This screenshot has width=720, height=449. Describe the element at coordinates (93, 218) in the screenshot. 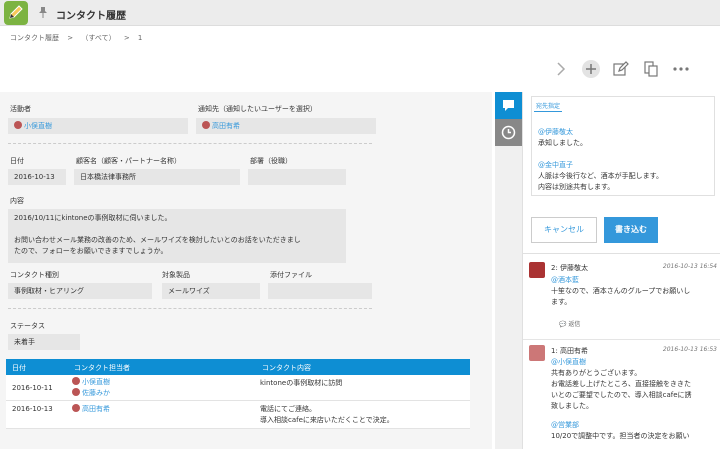

I see `content-line: 2016/10/11にkintoneの事例取材に伺いました。` at that location.